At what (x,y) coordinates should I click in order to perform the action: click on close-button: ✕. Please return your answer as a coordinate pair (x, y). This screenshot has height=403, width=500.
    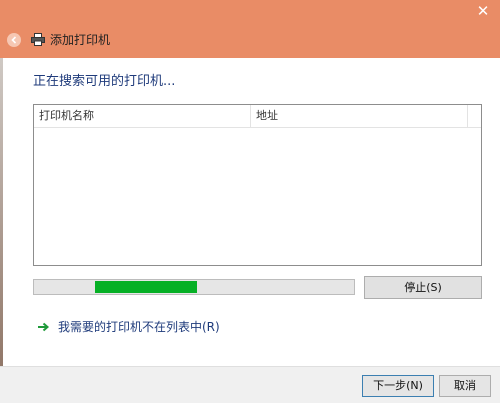
    Looking at the image, I should click on (483, 11).